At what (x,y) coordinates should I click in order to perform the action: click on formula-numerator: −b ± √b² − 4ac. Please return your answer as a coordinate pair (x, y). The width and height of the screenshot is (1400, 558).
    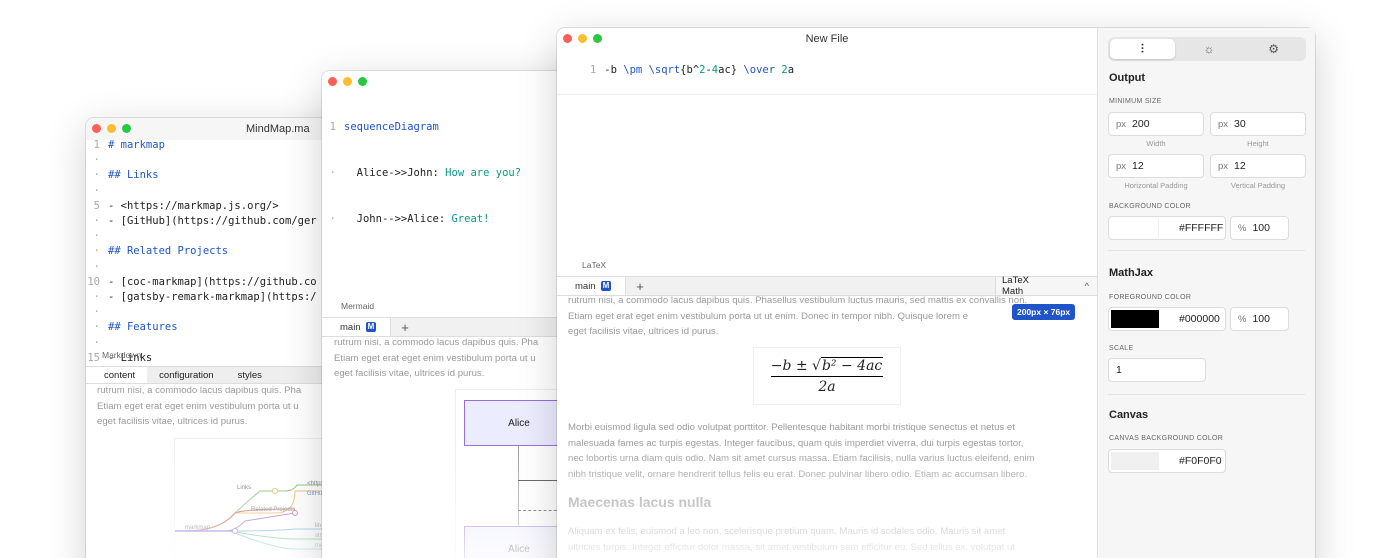
    Looking at the image, I should click on (827, 365).